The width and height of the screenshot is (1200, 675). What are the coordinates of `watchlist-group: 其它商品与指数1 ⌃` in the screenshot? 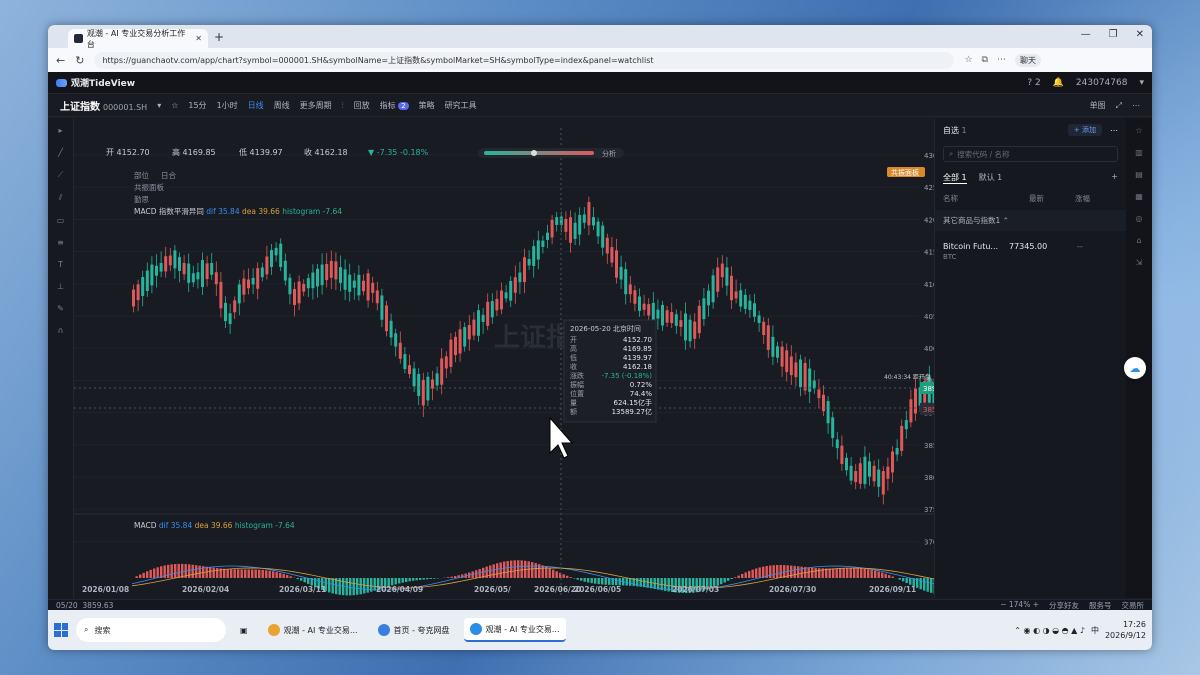 It's located at (1030, 220).